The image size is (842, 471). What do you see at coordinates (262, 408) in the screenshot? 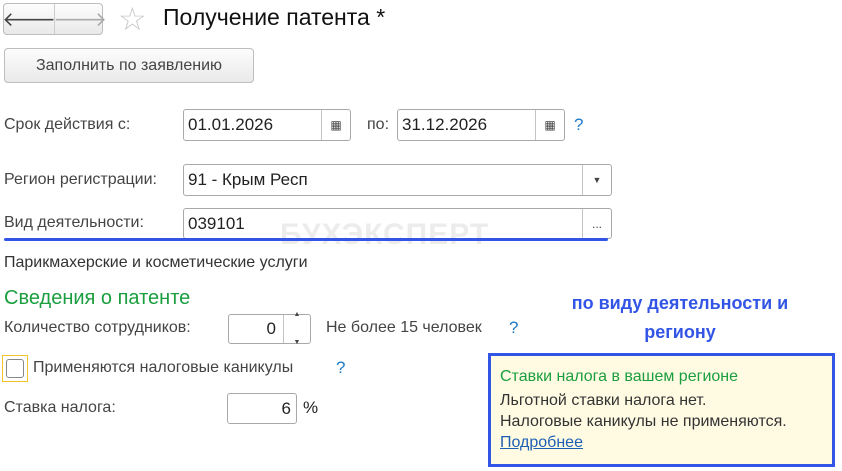
I see `rate-input: 6` at bounding box center [262, 408].